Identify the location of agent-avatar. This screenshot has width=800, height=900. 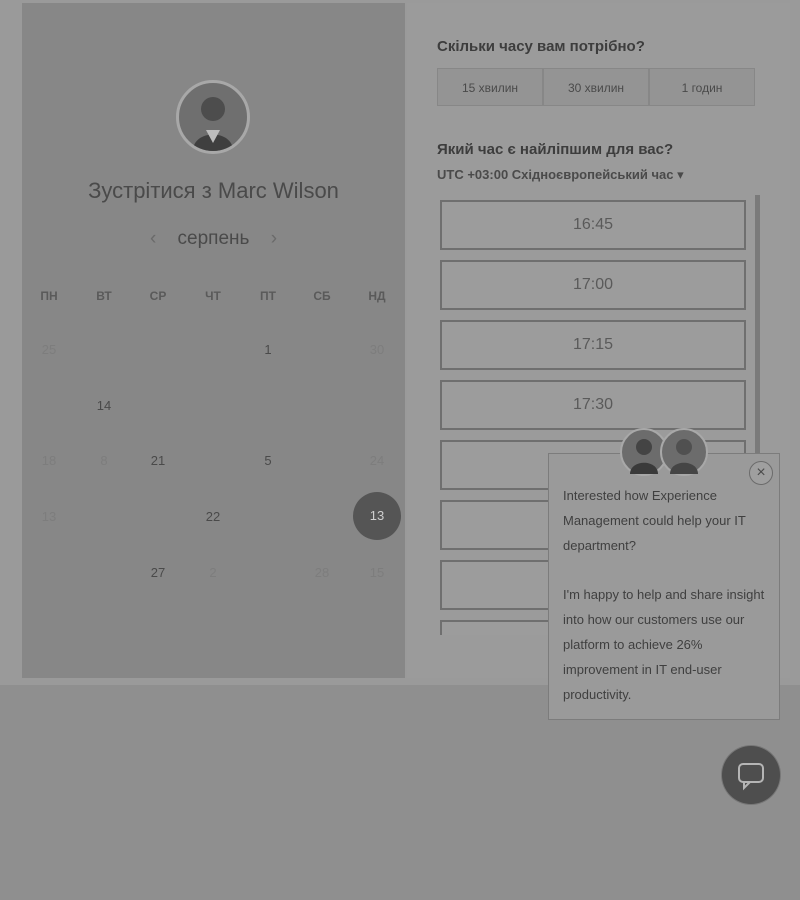
(684, 452).